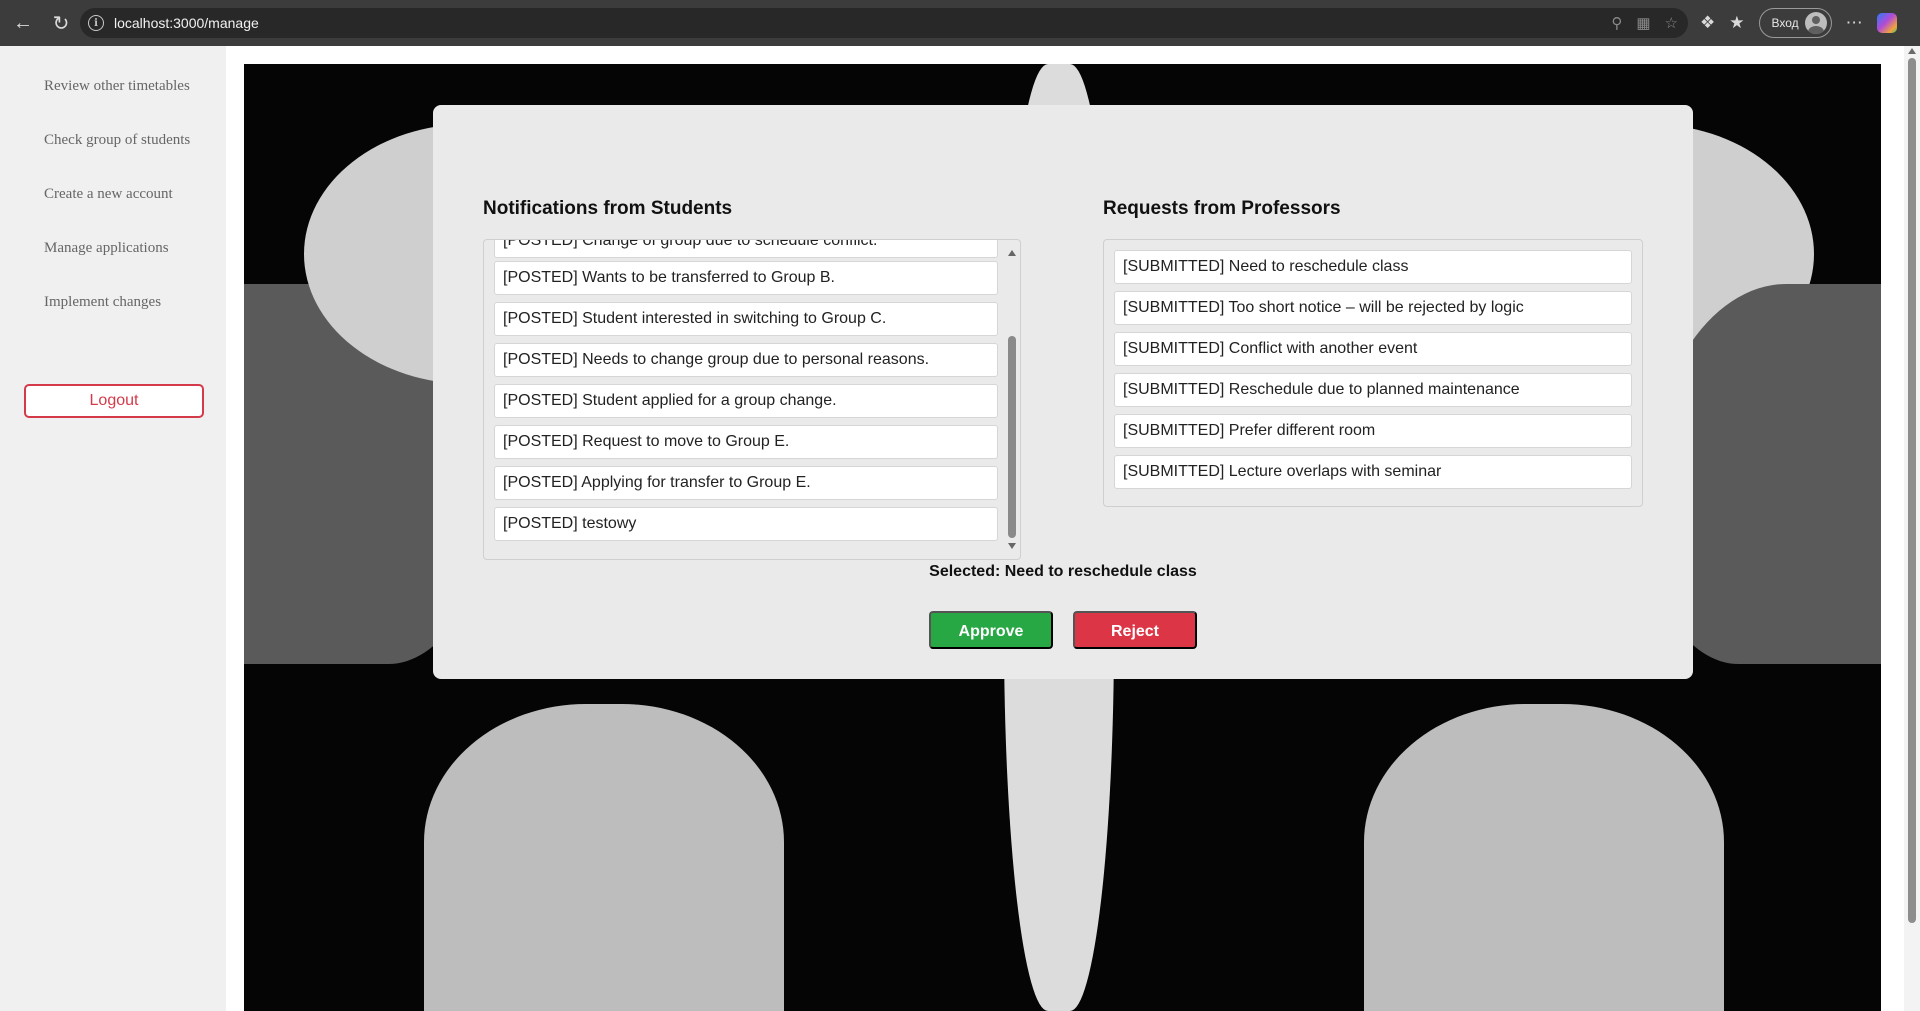 This screenshot has width=1920, height=1011. I want to click on star-icon: ☆, so click(1671, 23).